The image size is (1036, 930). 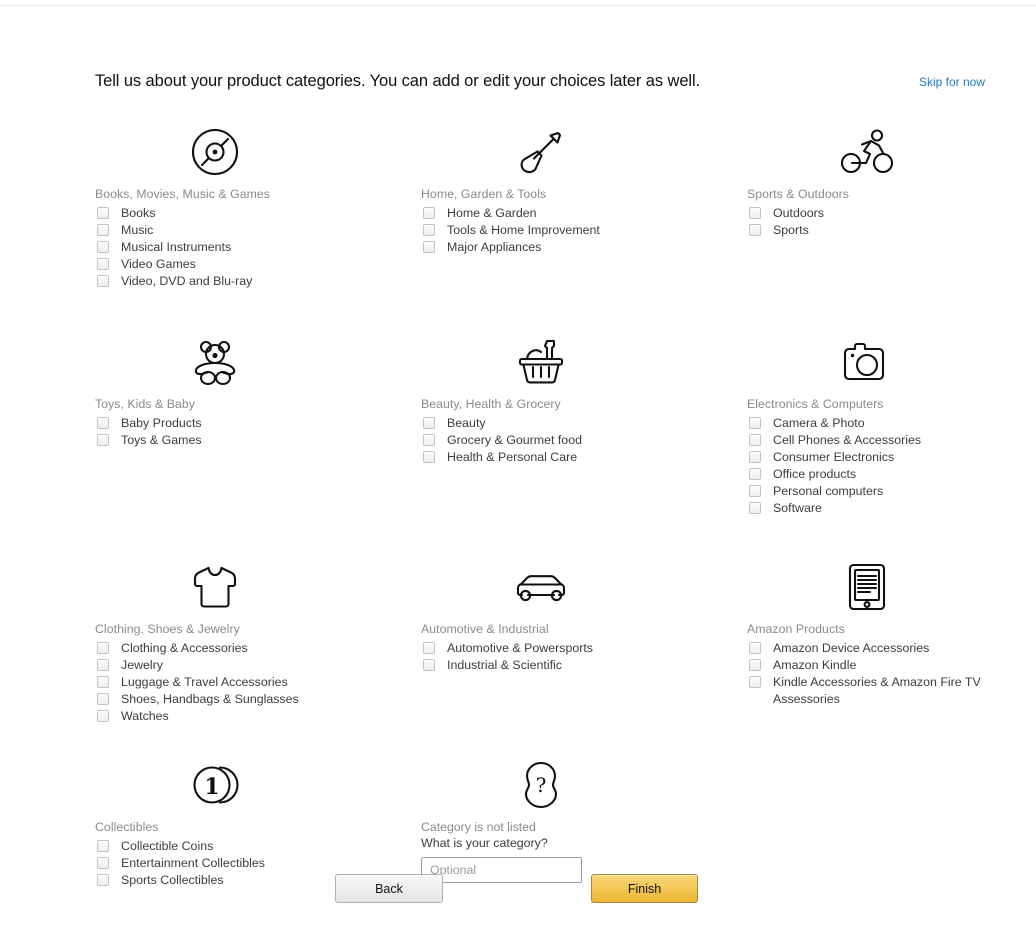 I want to click on subcategory-item: Outdoors, so click(x=871, y=213).